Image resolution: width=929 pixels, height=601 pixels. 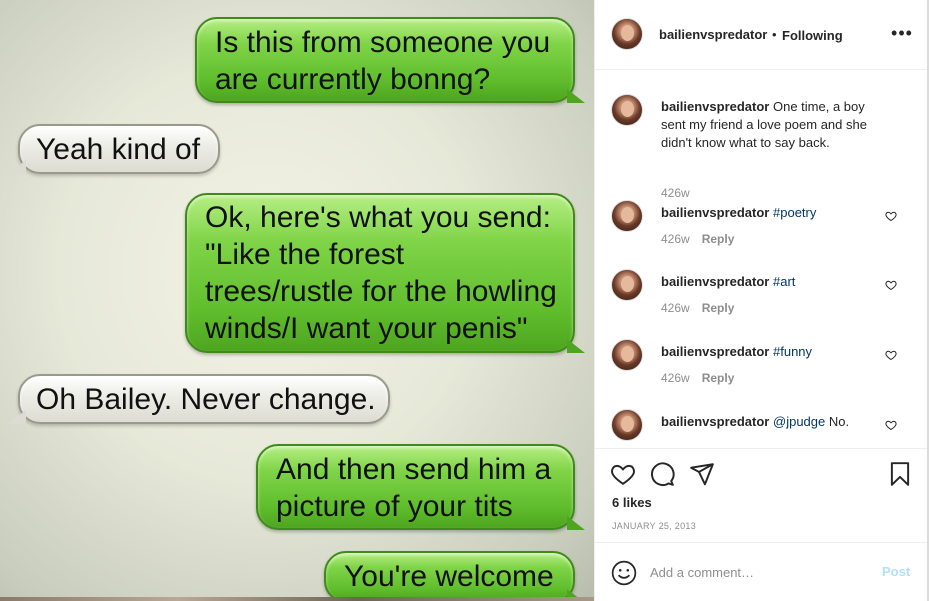 I want to click on comment-input, so click(x=760, y=572).